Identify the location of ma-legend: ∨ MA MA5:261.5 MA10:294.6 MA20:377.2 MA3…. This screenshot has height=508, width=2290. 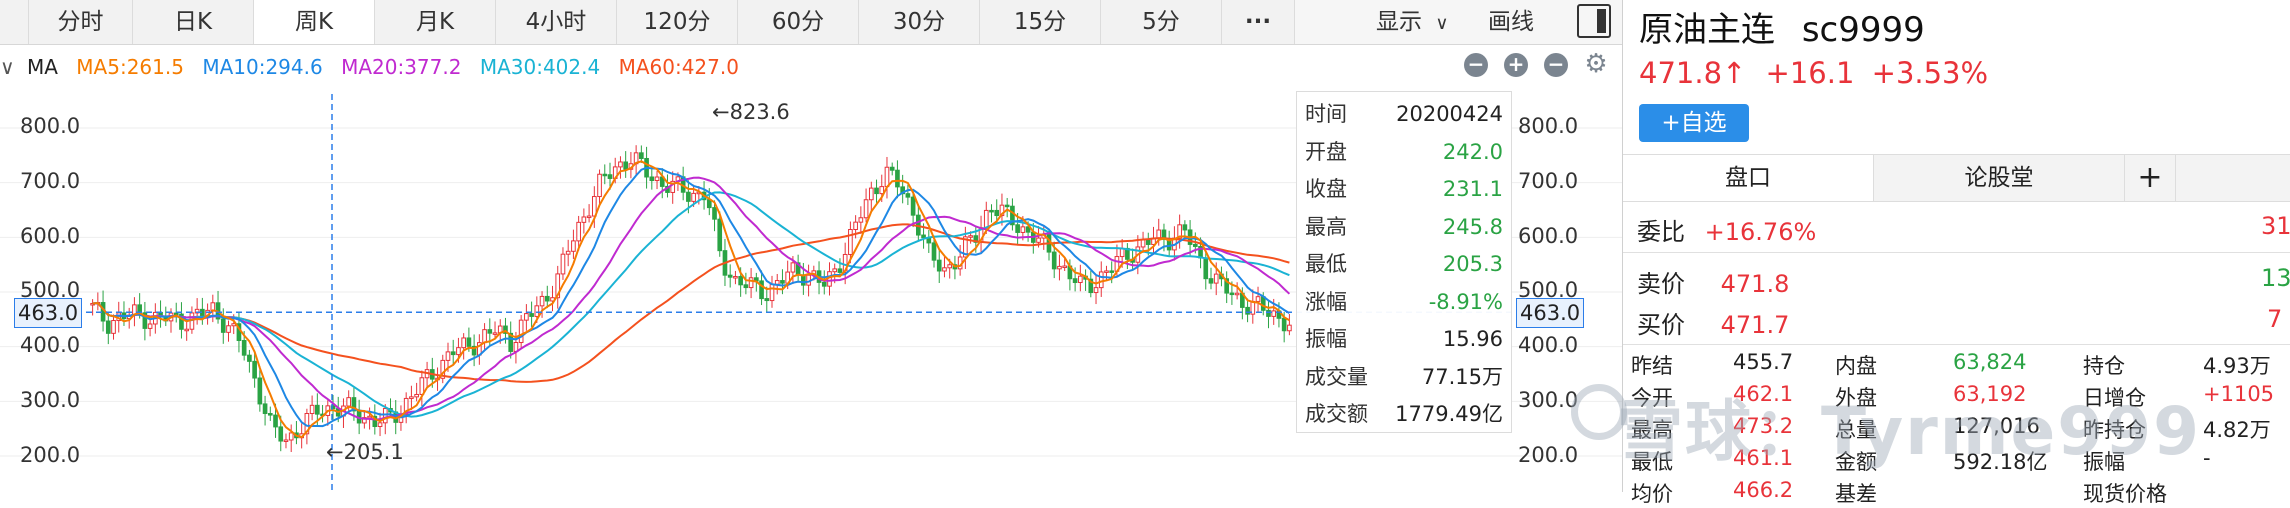
(375, 67).